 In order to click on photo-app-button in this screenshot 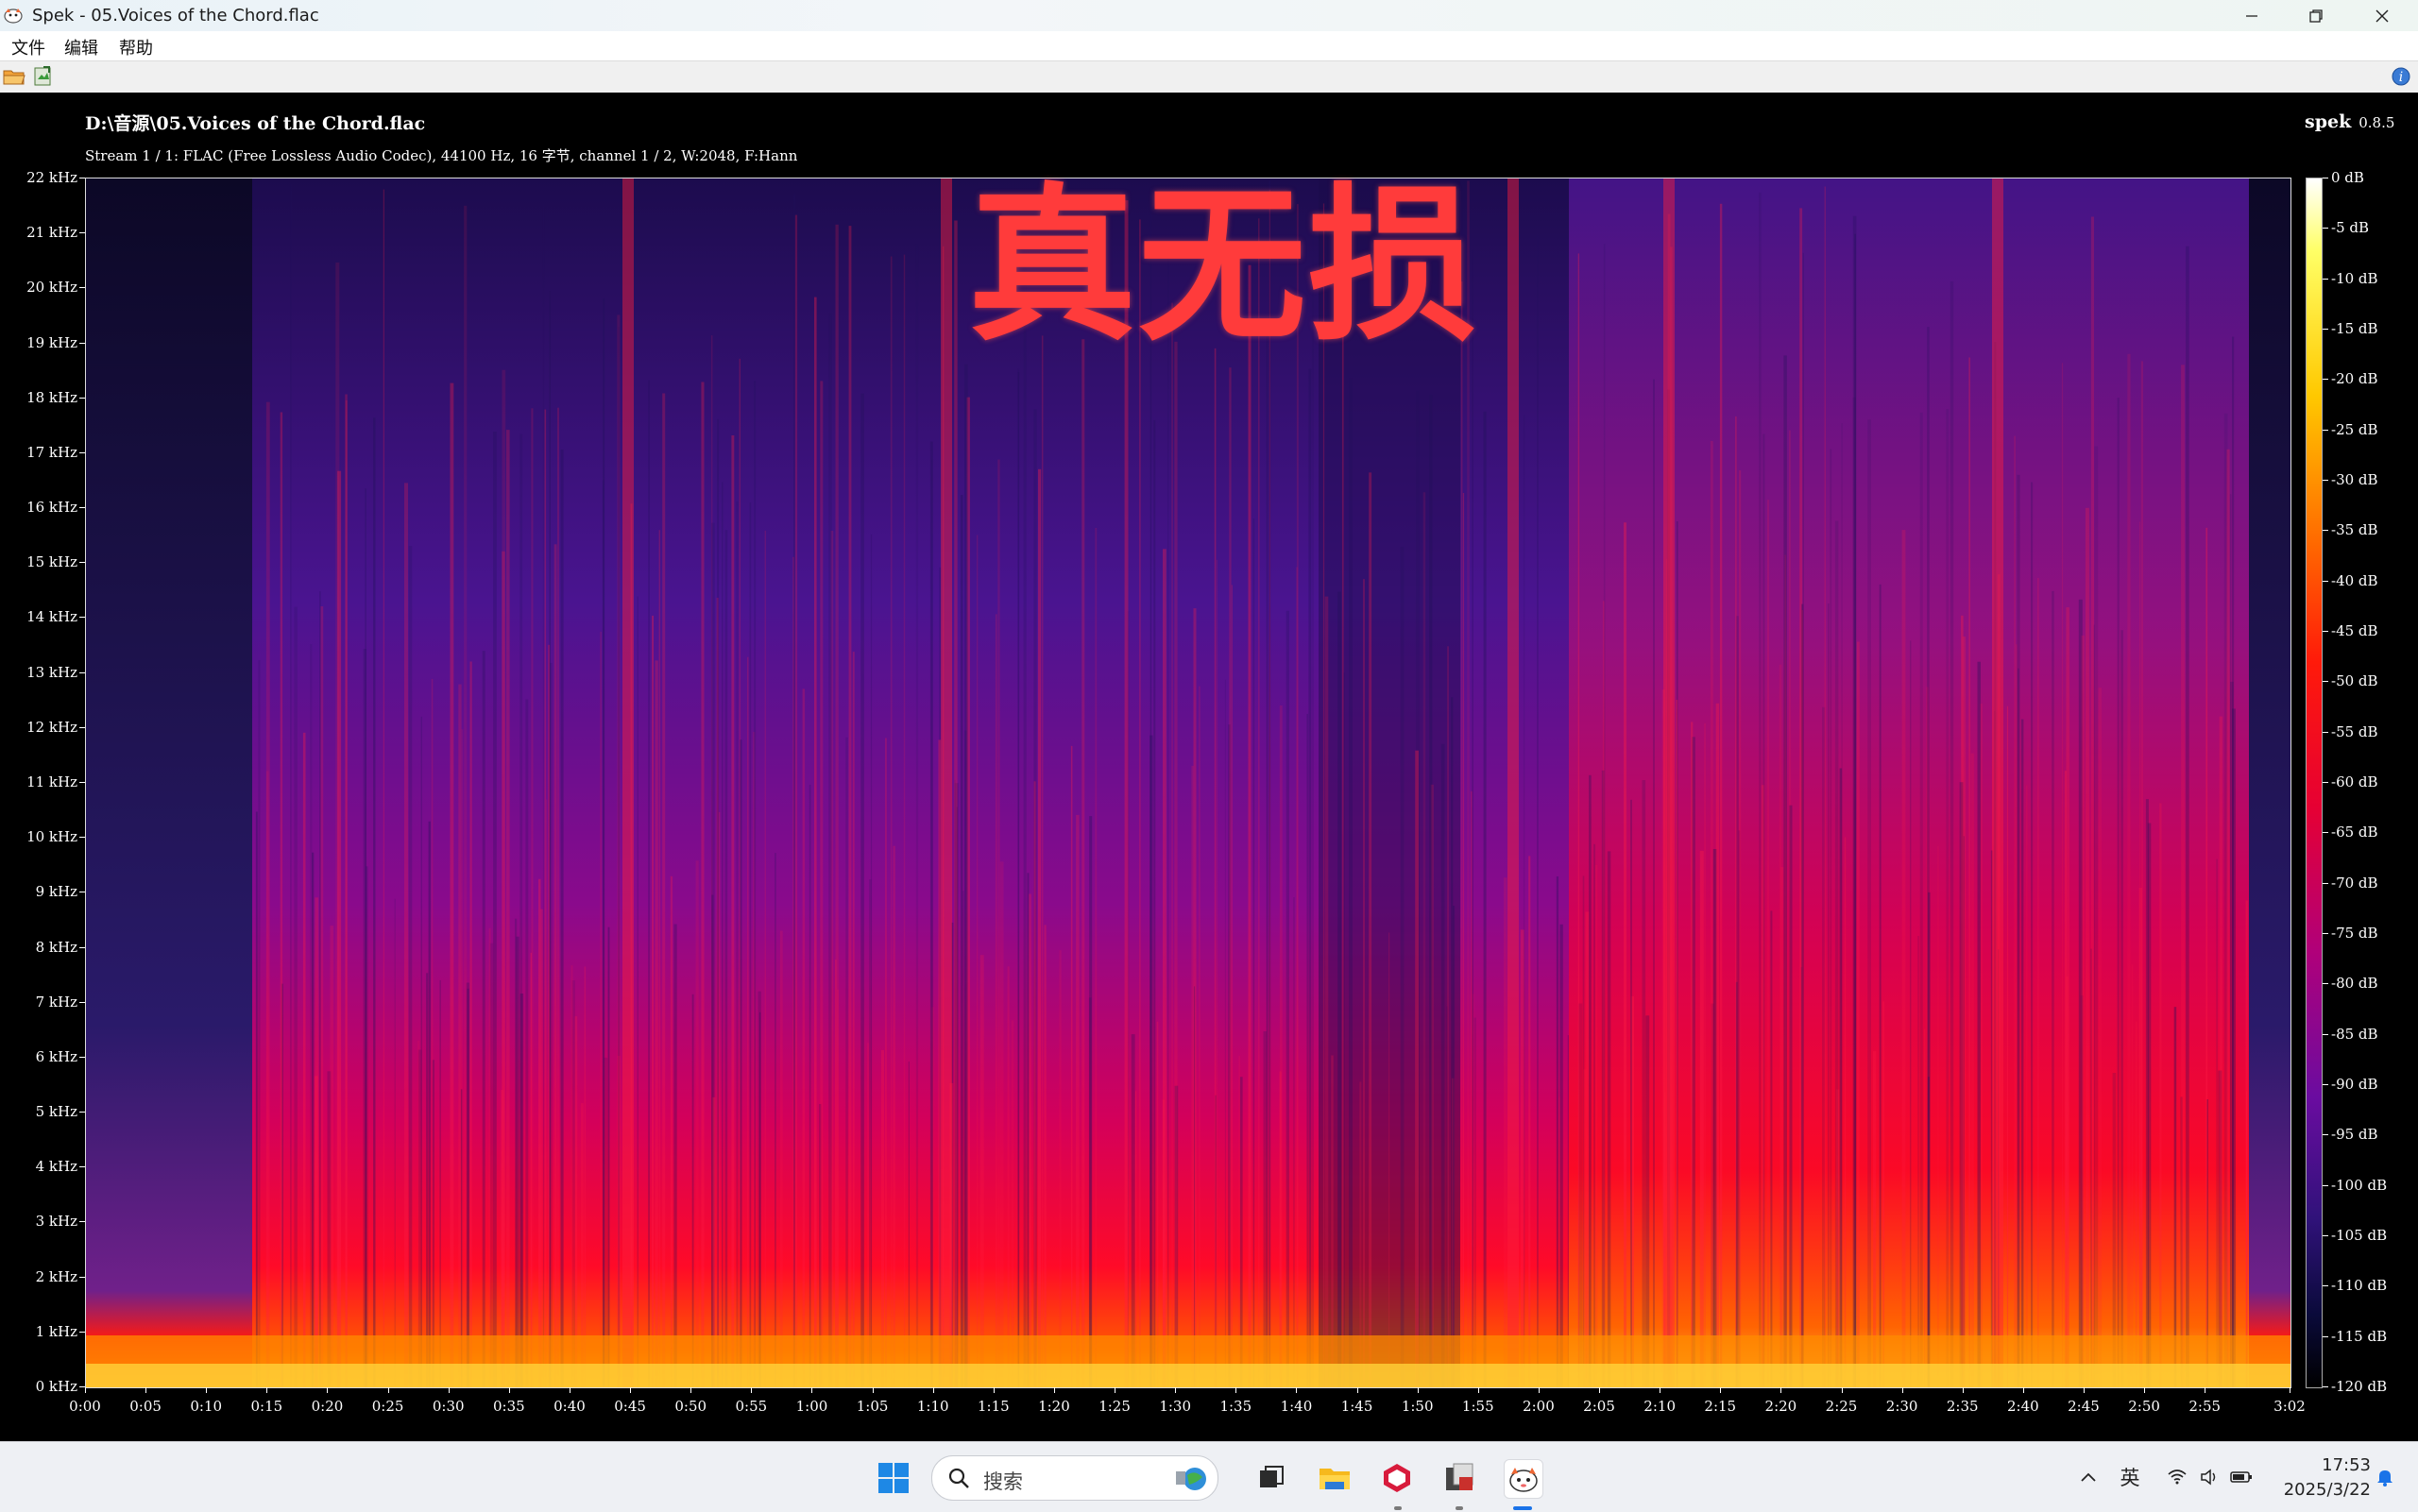, I will do `click(1459, 1478)`.